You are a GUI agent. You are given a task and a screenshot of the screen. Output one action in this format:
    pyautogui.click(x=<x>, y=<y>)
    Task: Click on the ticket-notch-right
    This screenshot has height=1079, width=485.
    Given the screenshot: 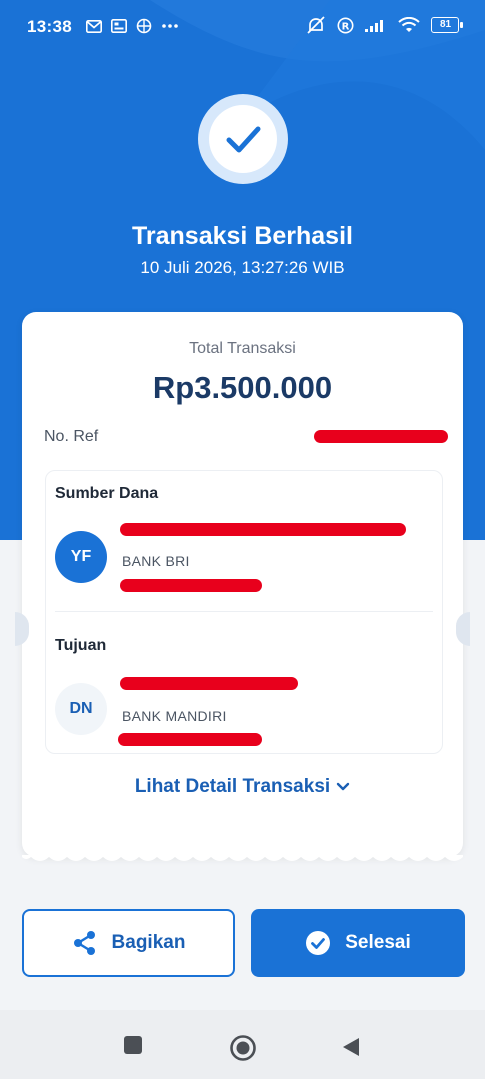 What is the action you would take?
    pyautogui.click(x=463, y=629)
    